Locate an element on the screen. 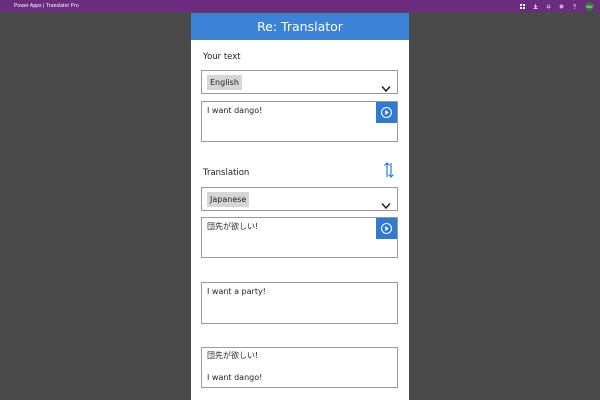  source-language-value: English is located at coordinates (224, 82).